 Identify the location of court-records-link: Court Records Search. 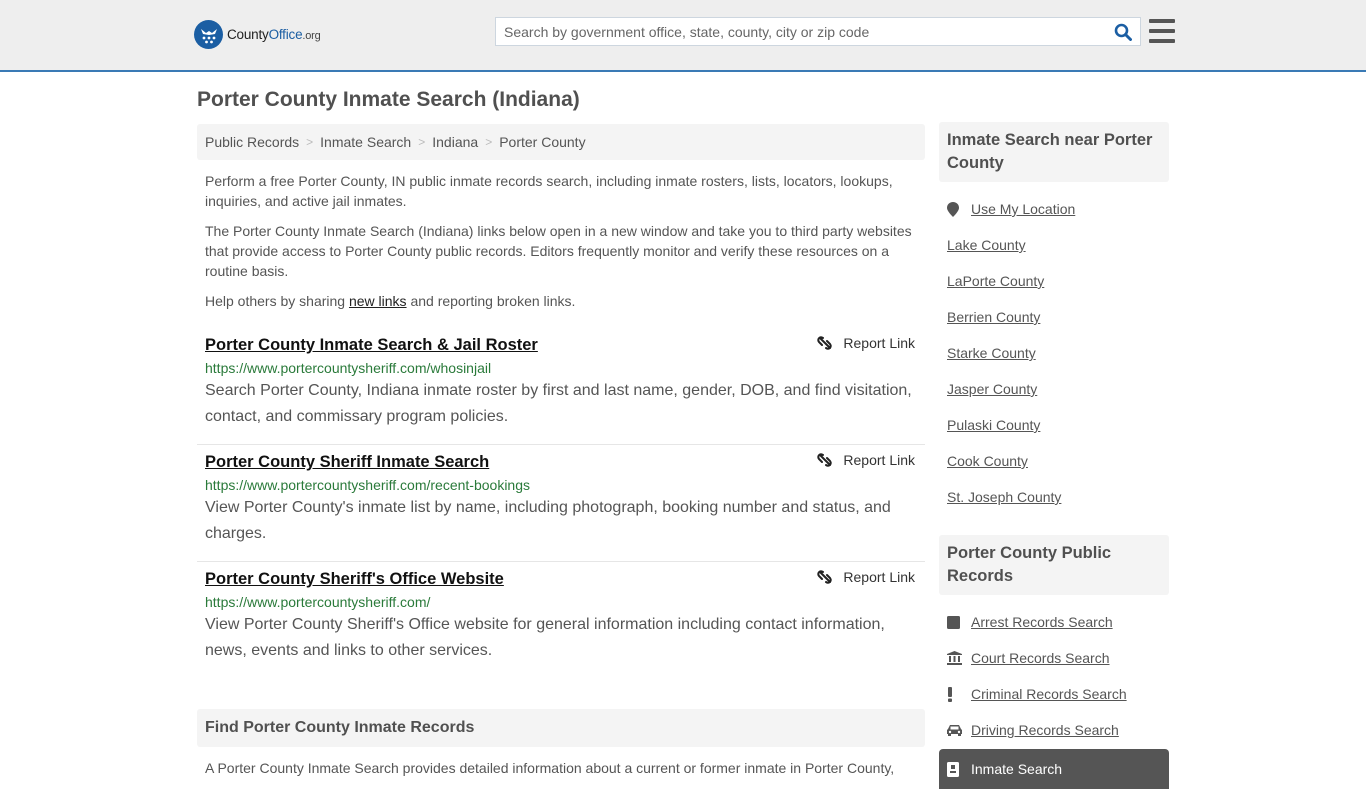
(1040, 658).